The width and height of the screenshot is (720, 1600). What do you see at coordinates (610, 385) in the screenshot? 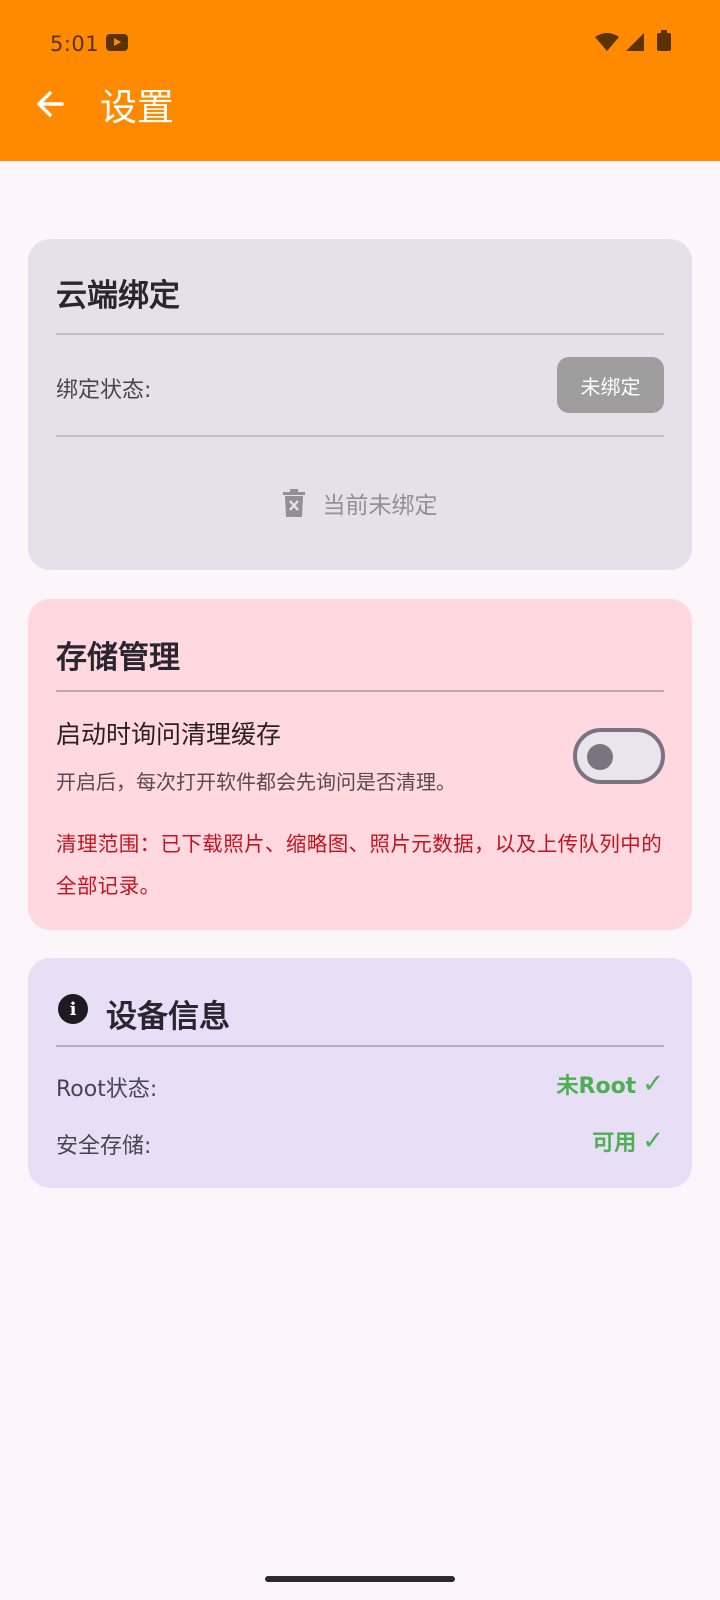
I see `binding-status-chip: 未绑定` at bounding box center [610, 385].